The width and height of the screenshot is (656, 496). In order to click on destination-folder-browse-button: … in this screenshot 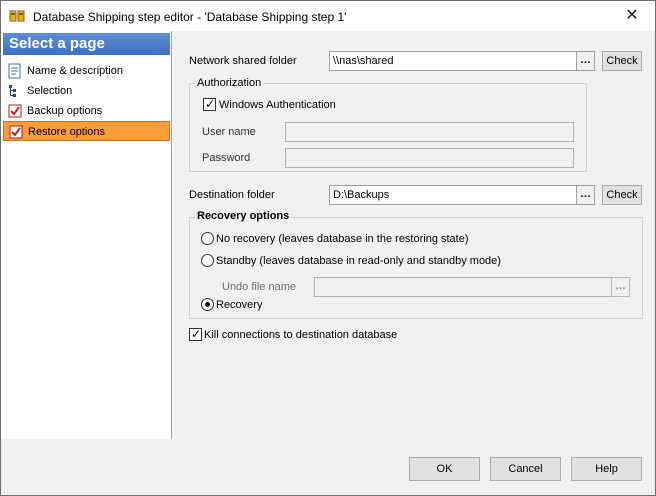, I will do `click(585, 195)`.